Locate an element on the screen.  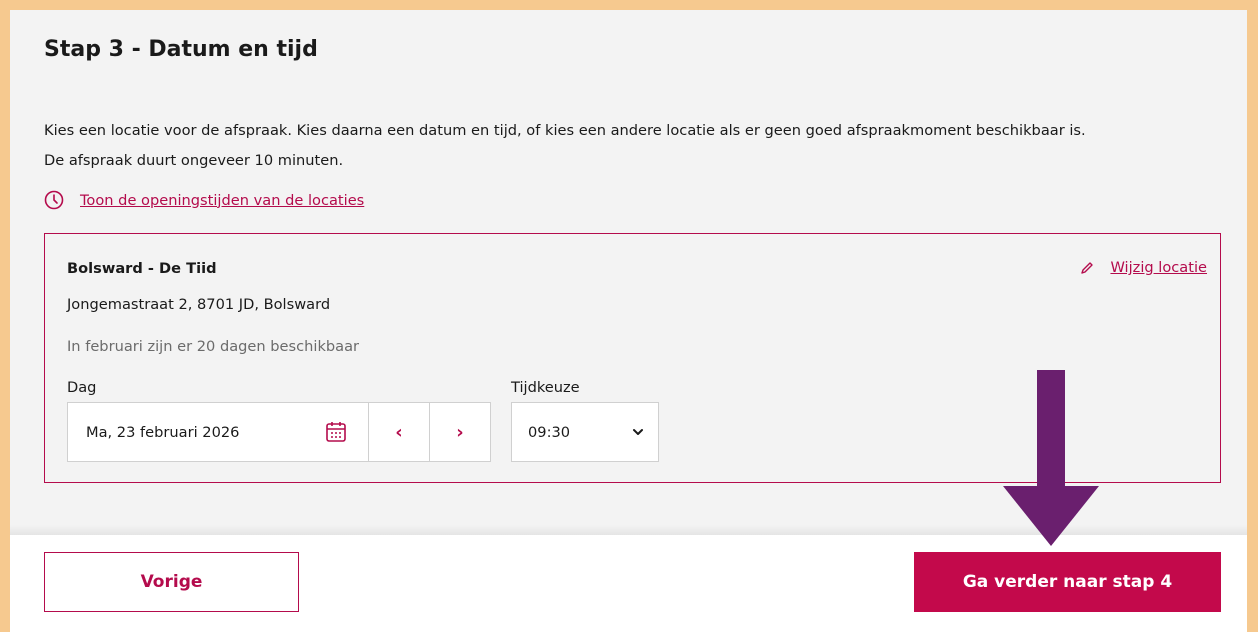
calendar-icon is located at coordinates (336, 432).